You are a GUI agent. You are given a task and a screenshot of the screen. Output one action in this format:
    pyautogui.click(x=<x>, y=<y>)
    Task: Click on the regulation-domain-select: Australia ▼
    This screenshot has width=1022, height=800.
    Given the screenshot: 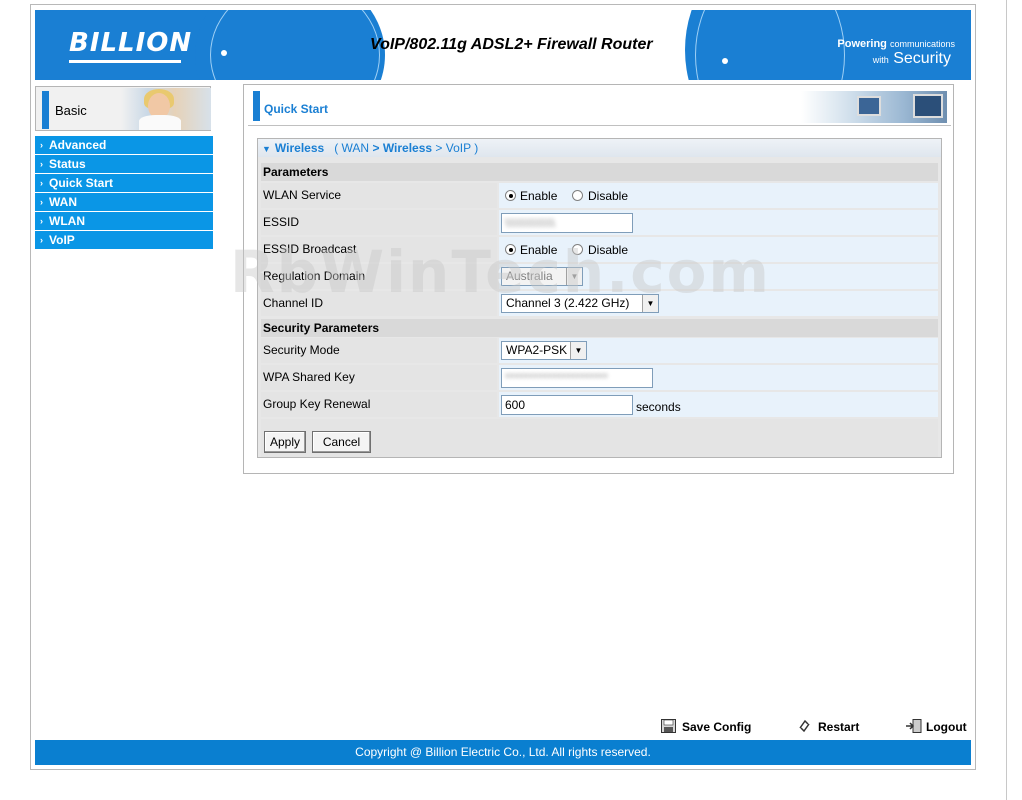 What is the action you would take?
    pyautogui.click(x=542, y=276)
    